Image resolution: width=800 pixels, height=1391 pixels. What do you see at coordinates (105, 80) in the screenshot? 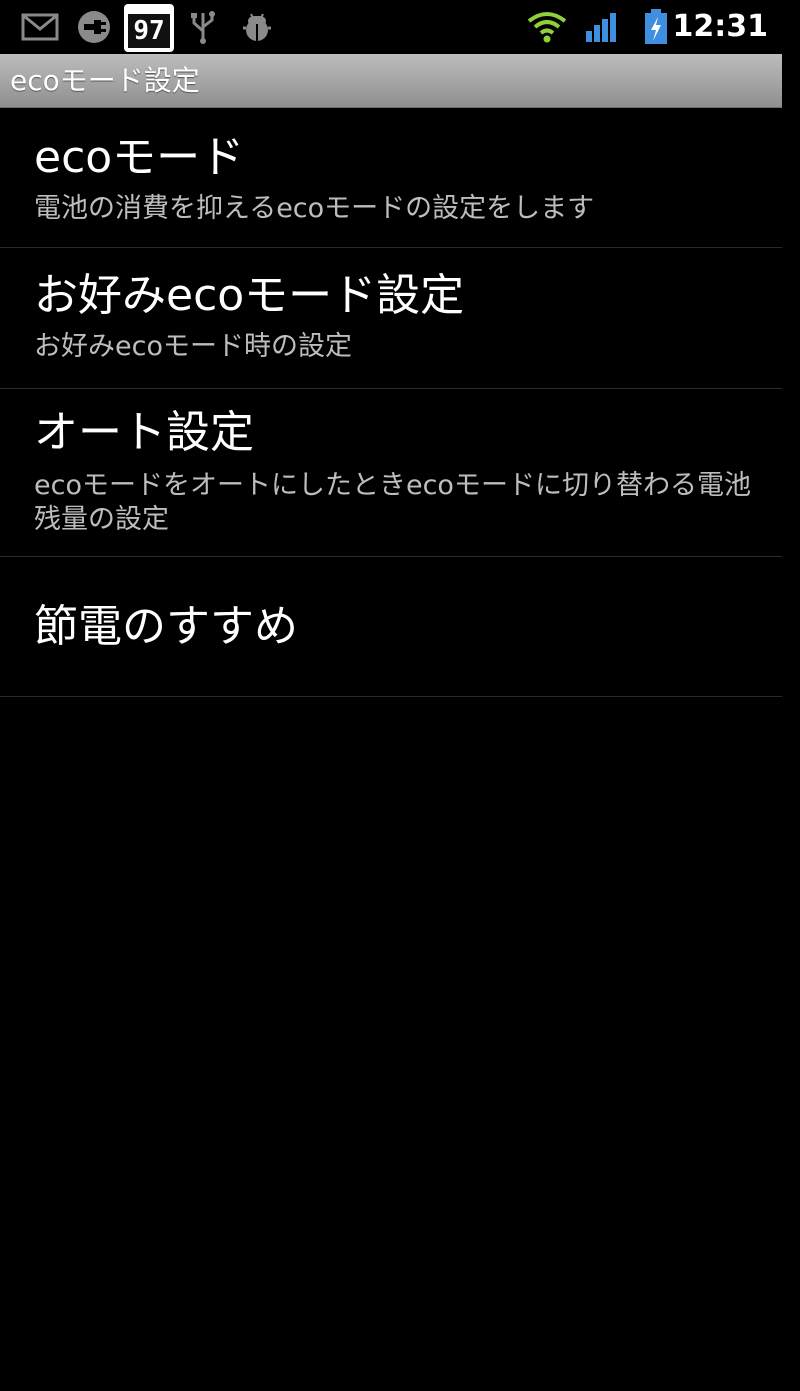
I see `page-title: ecoモード設定` at bounding box center [105, 80].